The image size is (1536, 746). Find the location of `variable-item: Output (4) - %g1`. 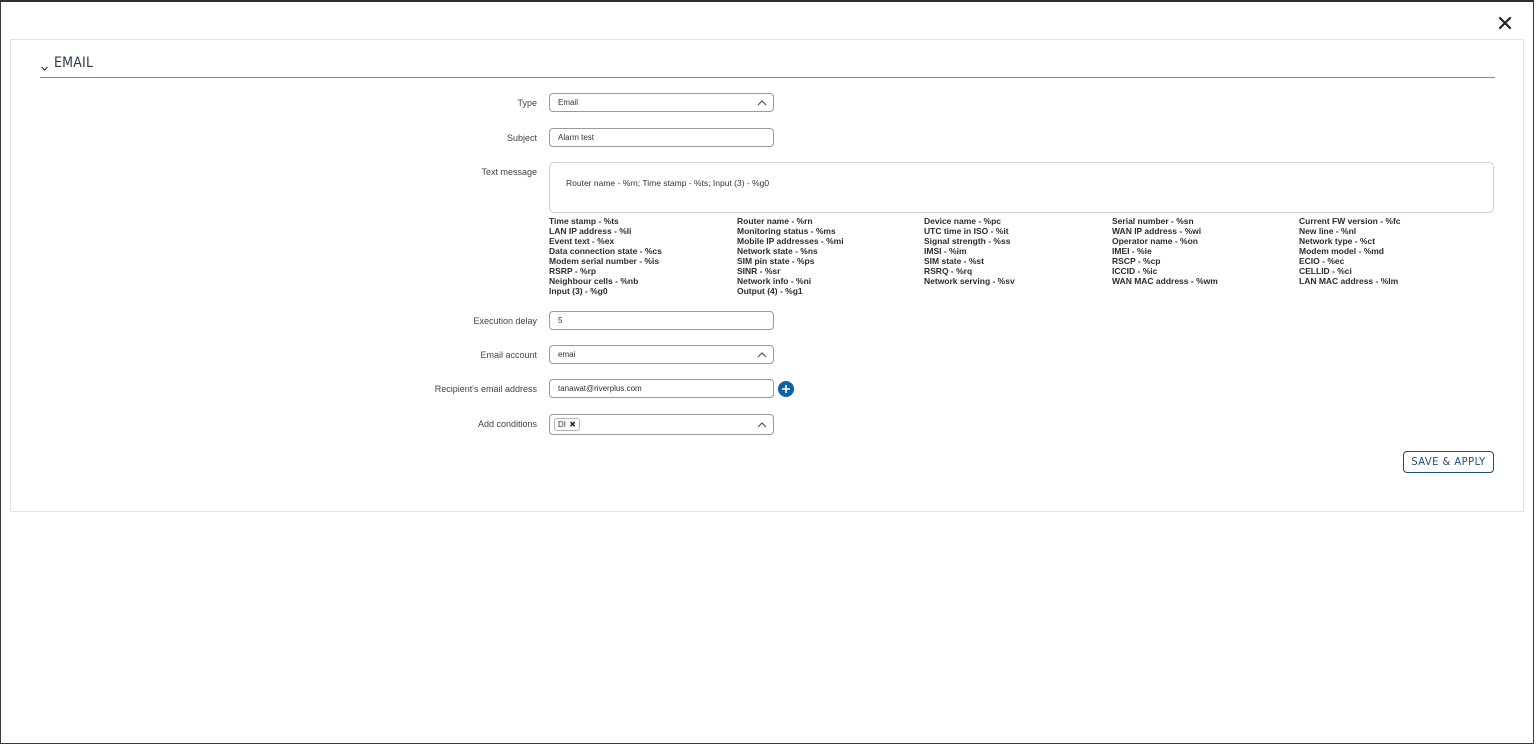

variable-item: Output (4) - %g1 is located at coordinates (770, 291).